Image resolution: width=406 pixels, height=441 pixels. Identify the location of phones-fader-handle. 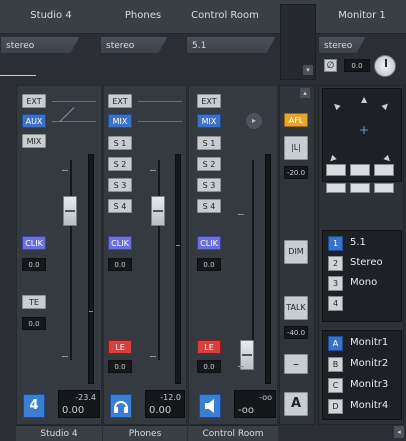
(158, 211).